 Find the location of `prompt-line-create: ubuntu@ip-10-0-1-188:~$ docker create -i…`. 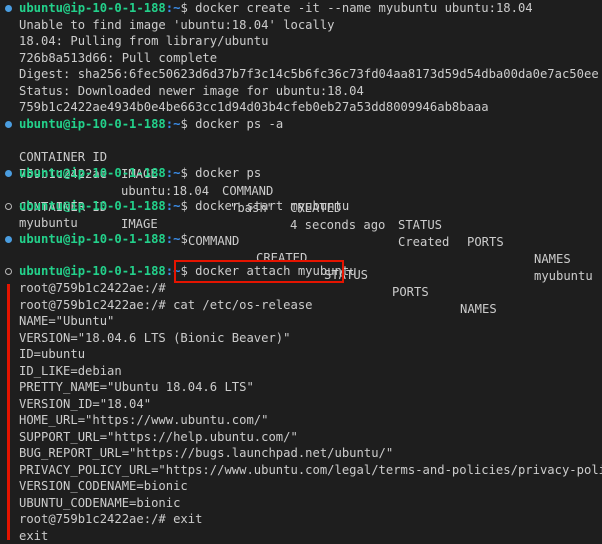

prompt-line-create: ubuntu@ip-10-0-1-188:~$ docker create -i… is located at coordinates (276, 8).